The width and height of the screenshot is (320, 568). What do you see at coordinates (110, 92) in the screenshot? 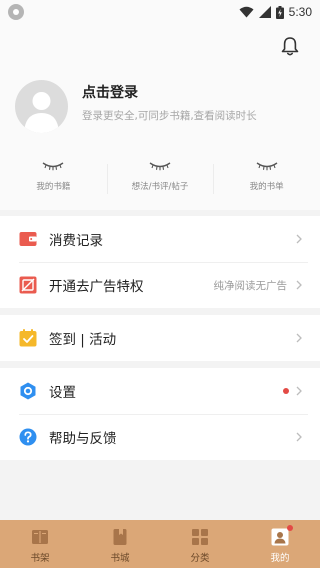
I see `login-title: 点击登录` at bounding box center [110, 92].